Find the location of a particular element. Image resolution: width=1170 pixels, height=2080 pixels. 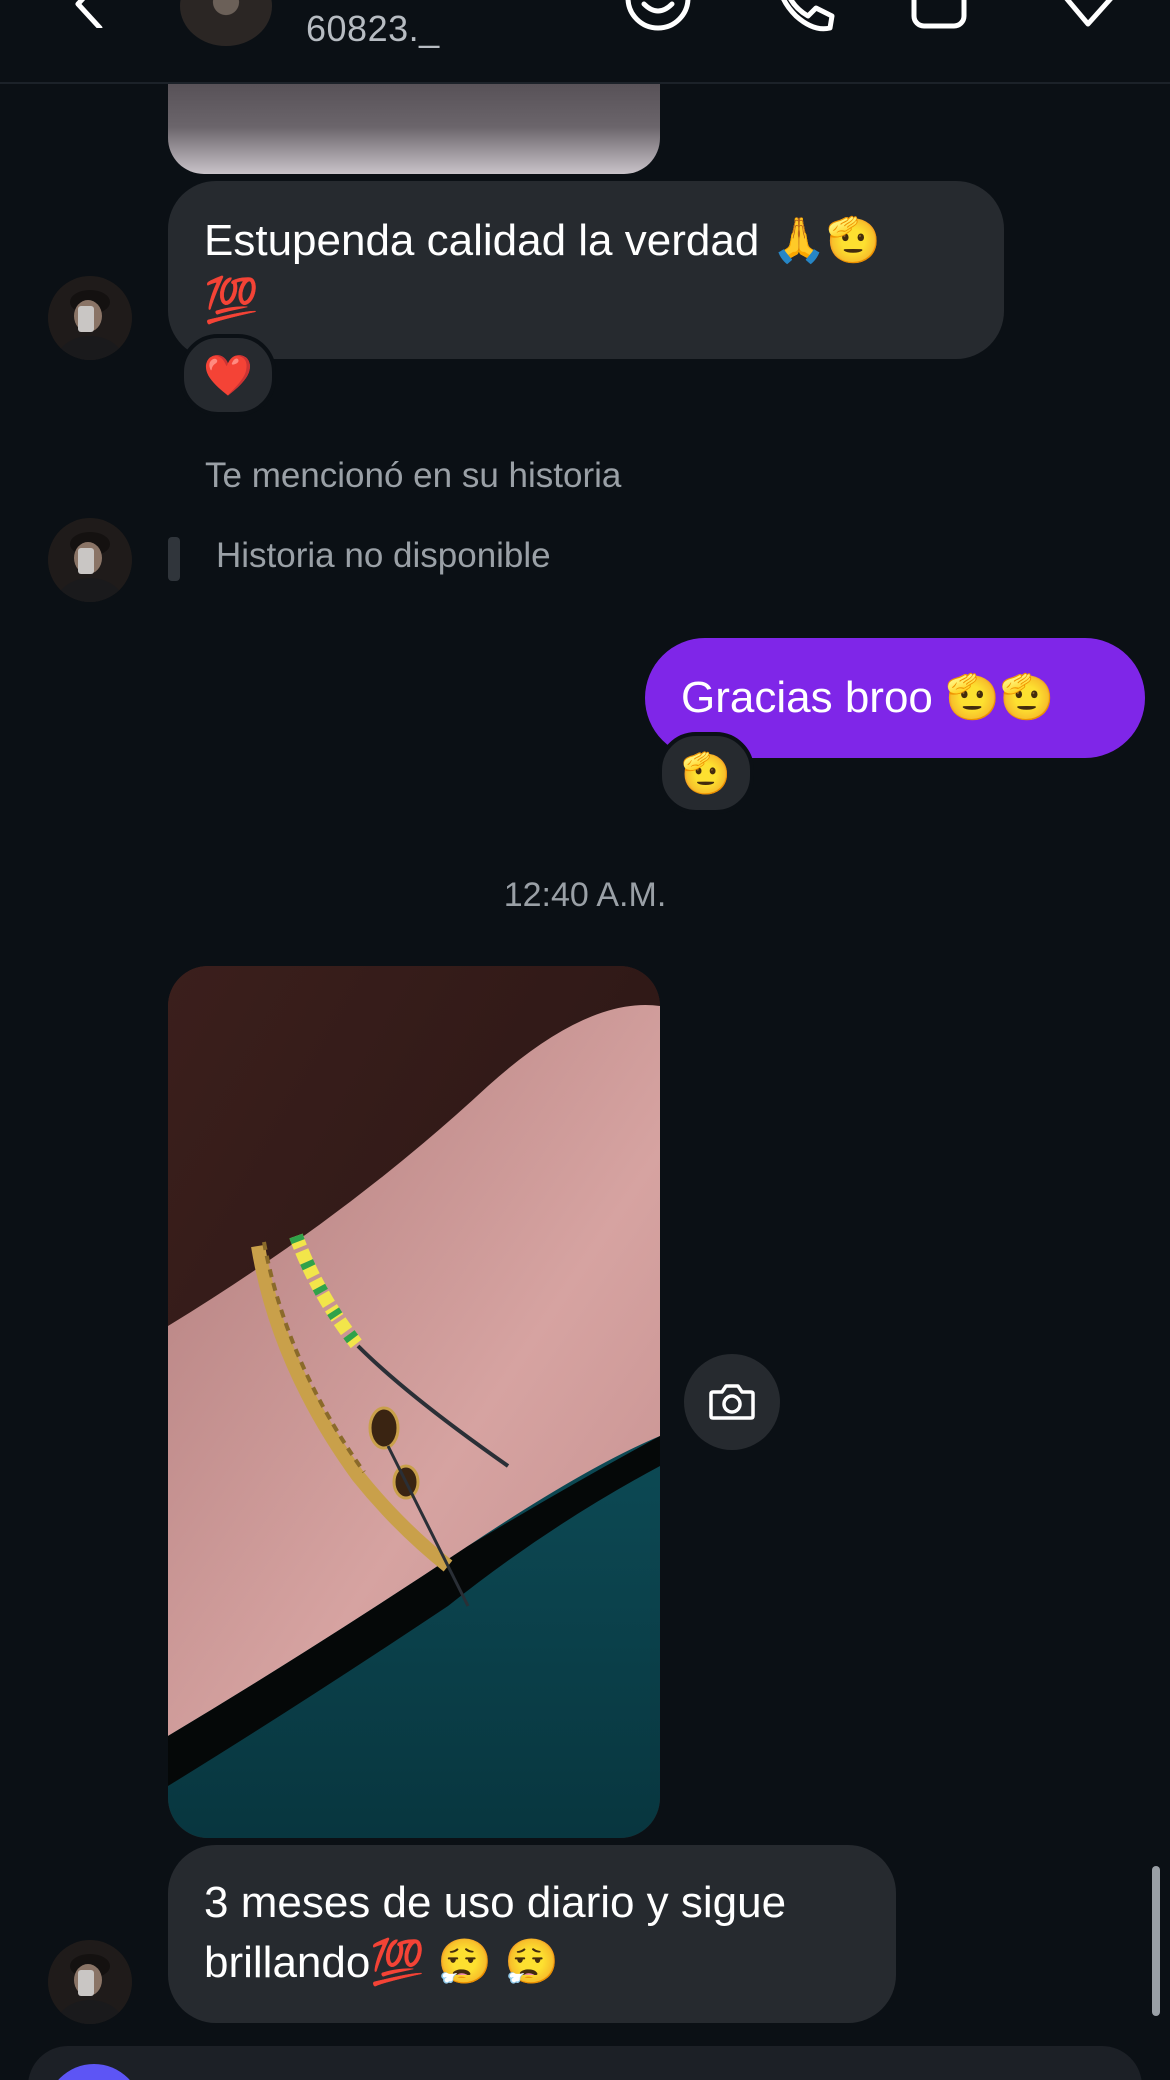

video-call-button is located at coordinates (948, 17).